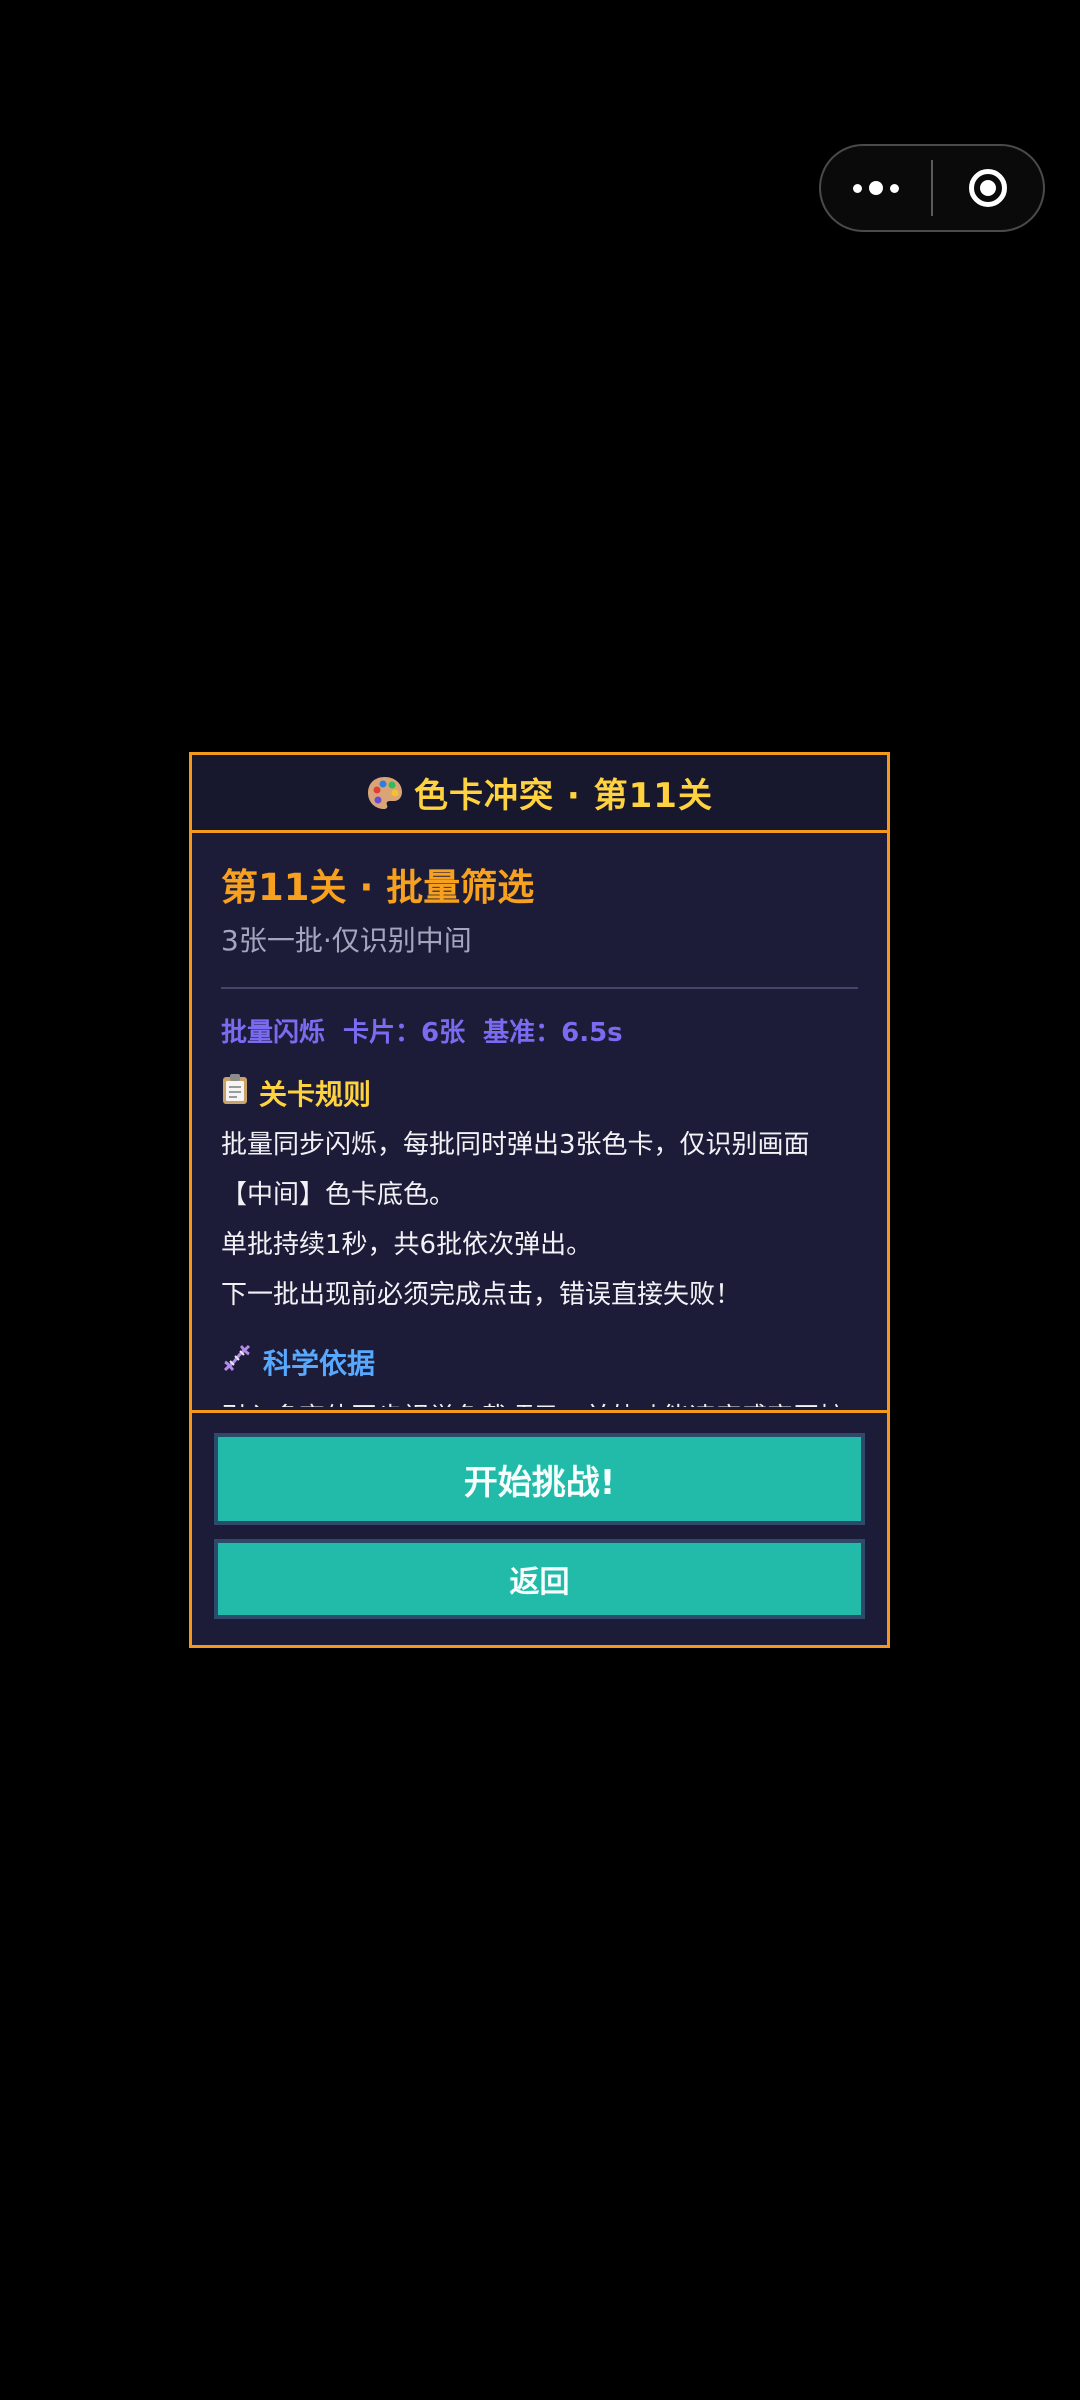 The width and height of the screenshot is (1080, 2400). What do you see at coordinates (539, 1094) in the screenshot?
I see `rules-heading: 关卡规则` at bounding box center [539, 1094].